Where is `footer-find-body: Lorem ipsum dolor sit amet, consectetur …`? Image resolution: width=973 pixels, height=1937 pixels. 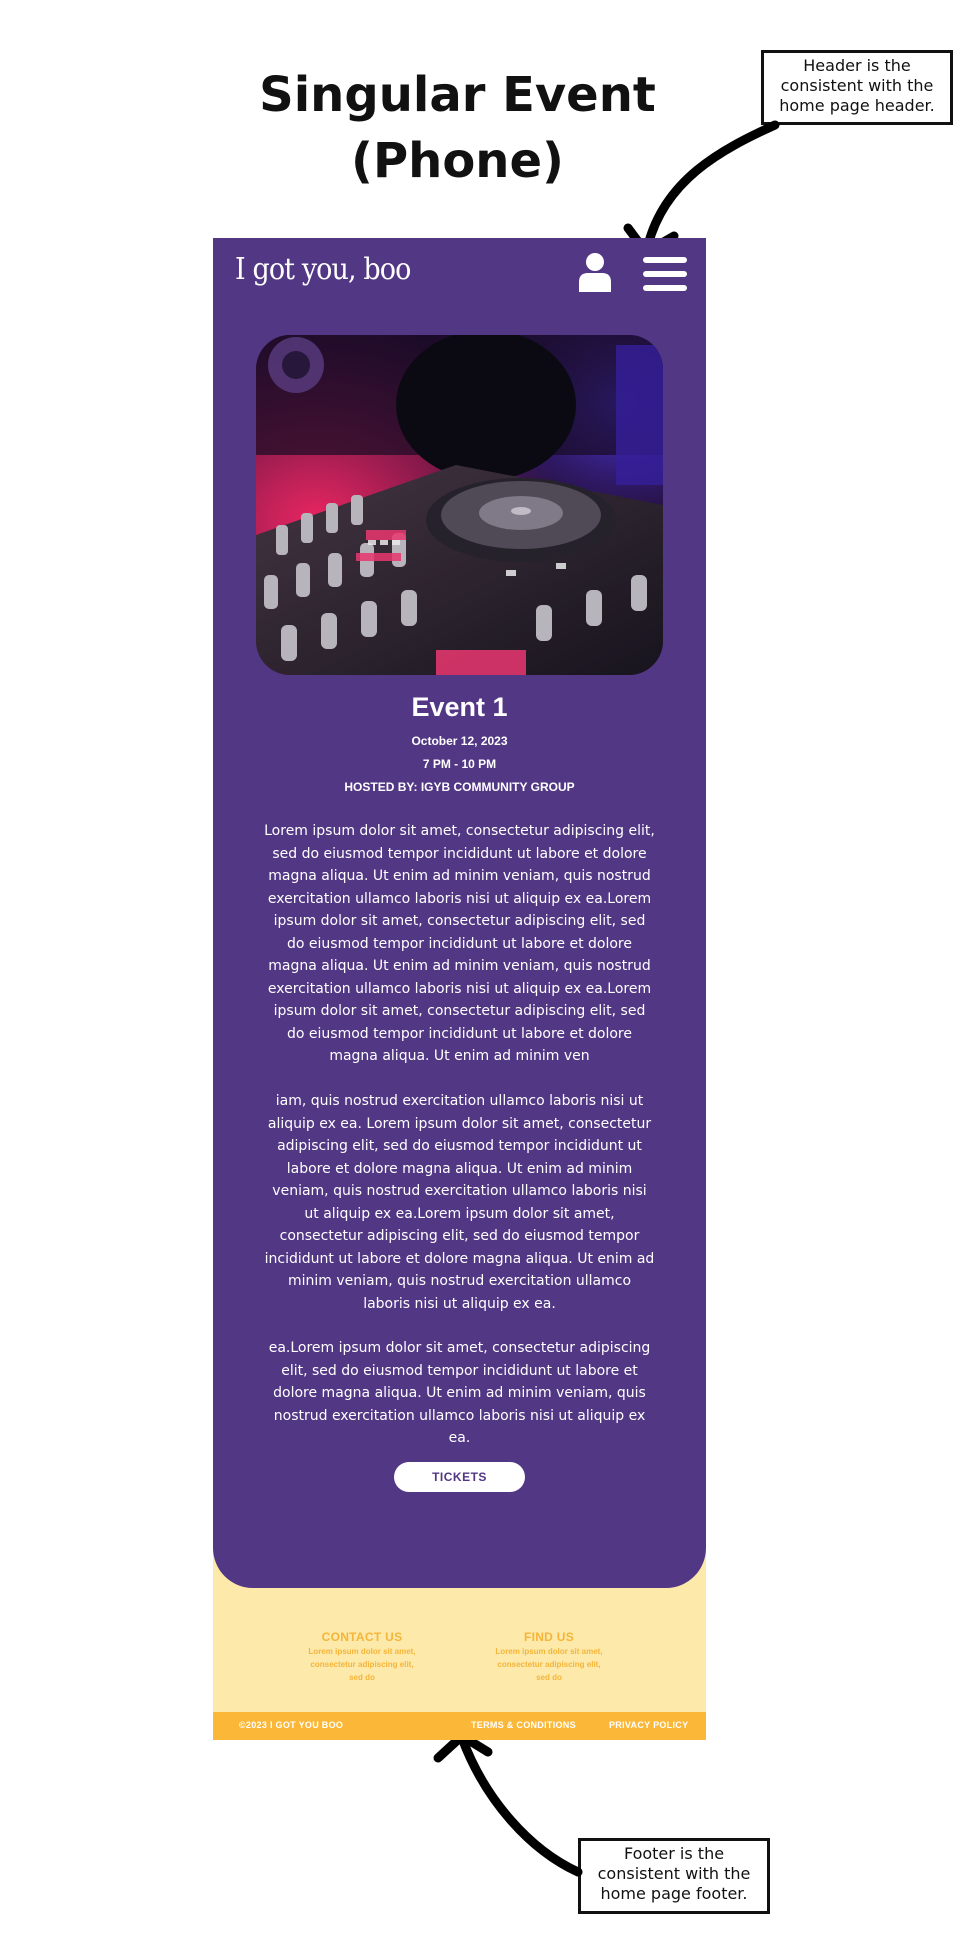
footer-find-body: Lorem ipsum dolor sit amet, consectetur … is located at coordinates (549, 1664).